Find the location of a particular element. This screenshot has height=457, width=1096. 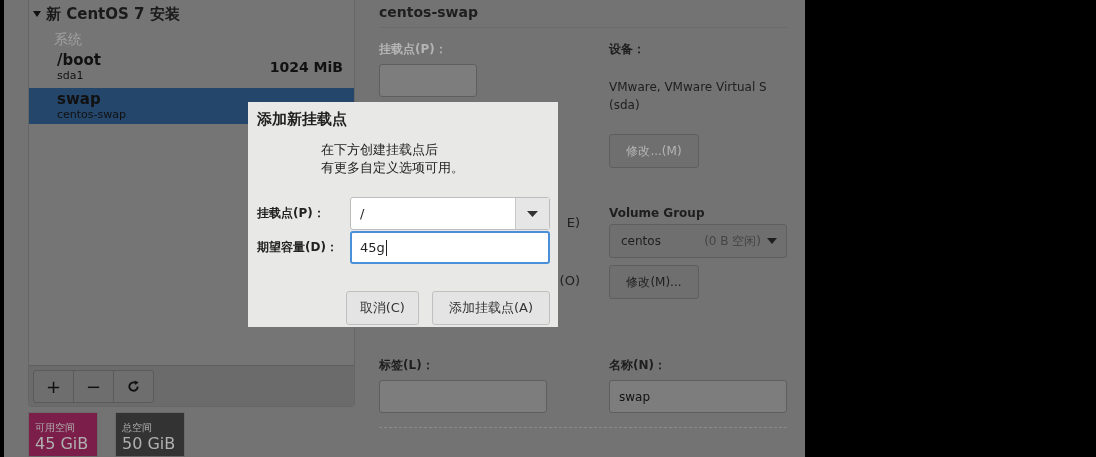

partition-item: /boot sda1 1024 MiB is located at coordinates (191, 67).